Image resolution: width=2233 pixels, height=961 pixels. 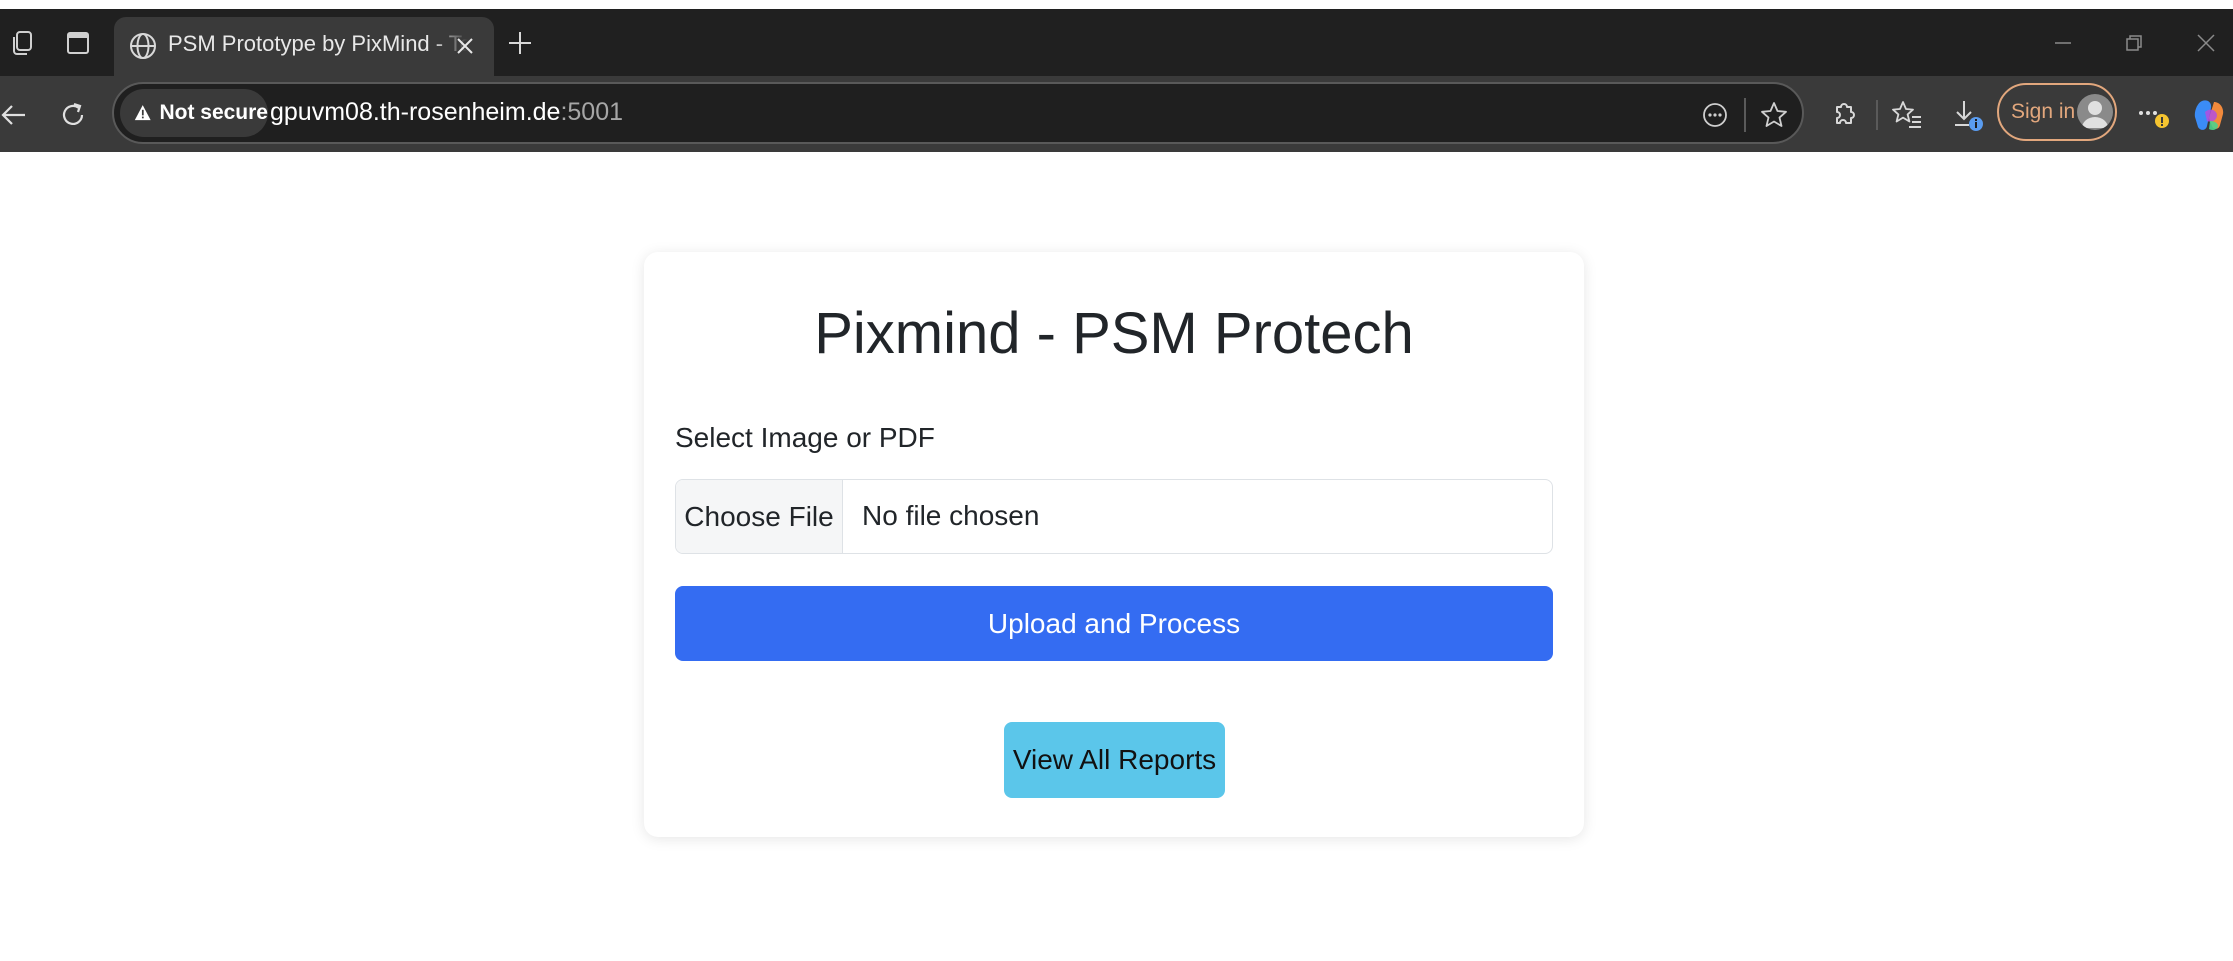 I want to click on workspaces-icon, so click(x=22, y=43).